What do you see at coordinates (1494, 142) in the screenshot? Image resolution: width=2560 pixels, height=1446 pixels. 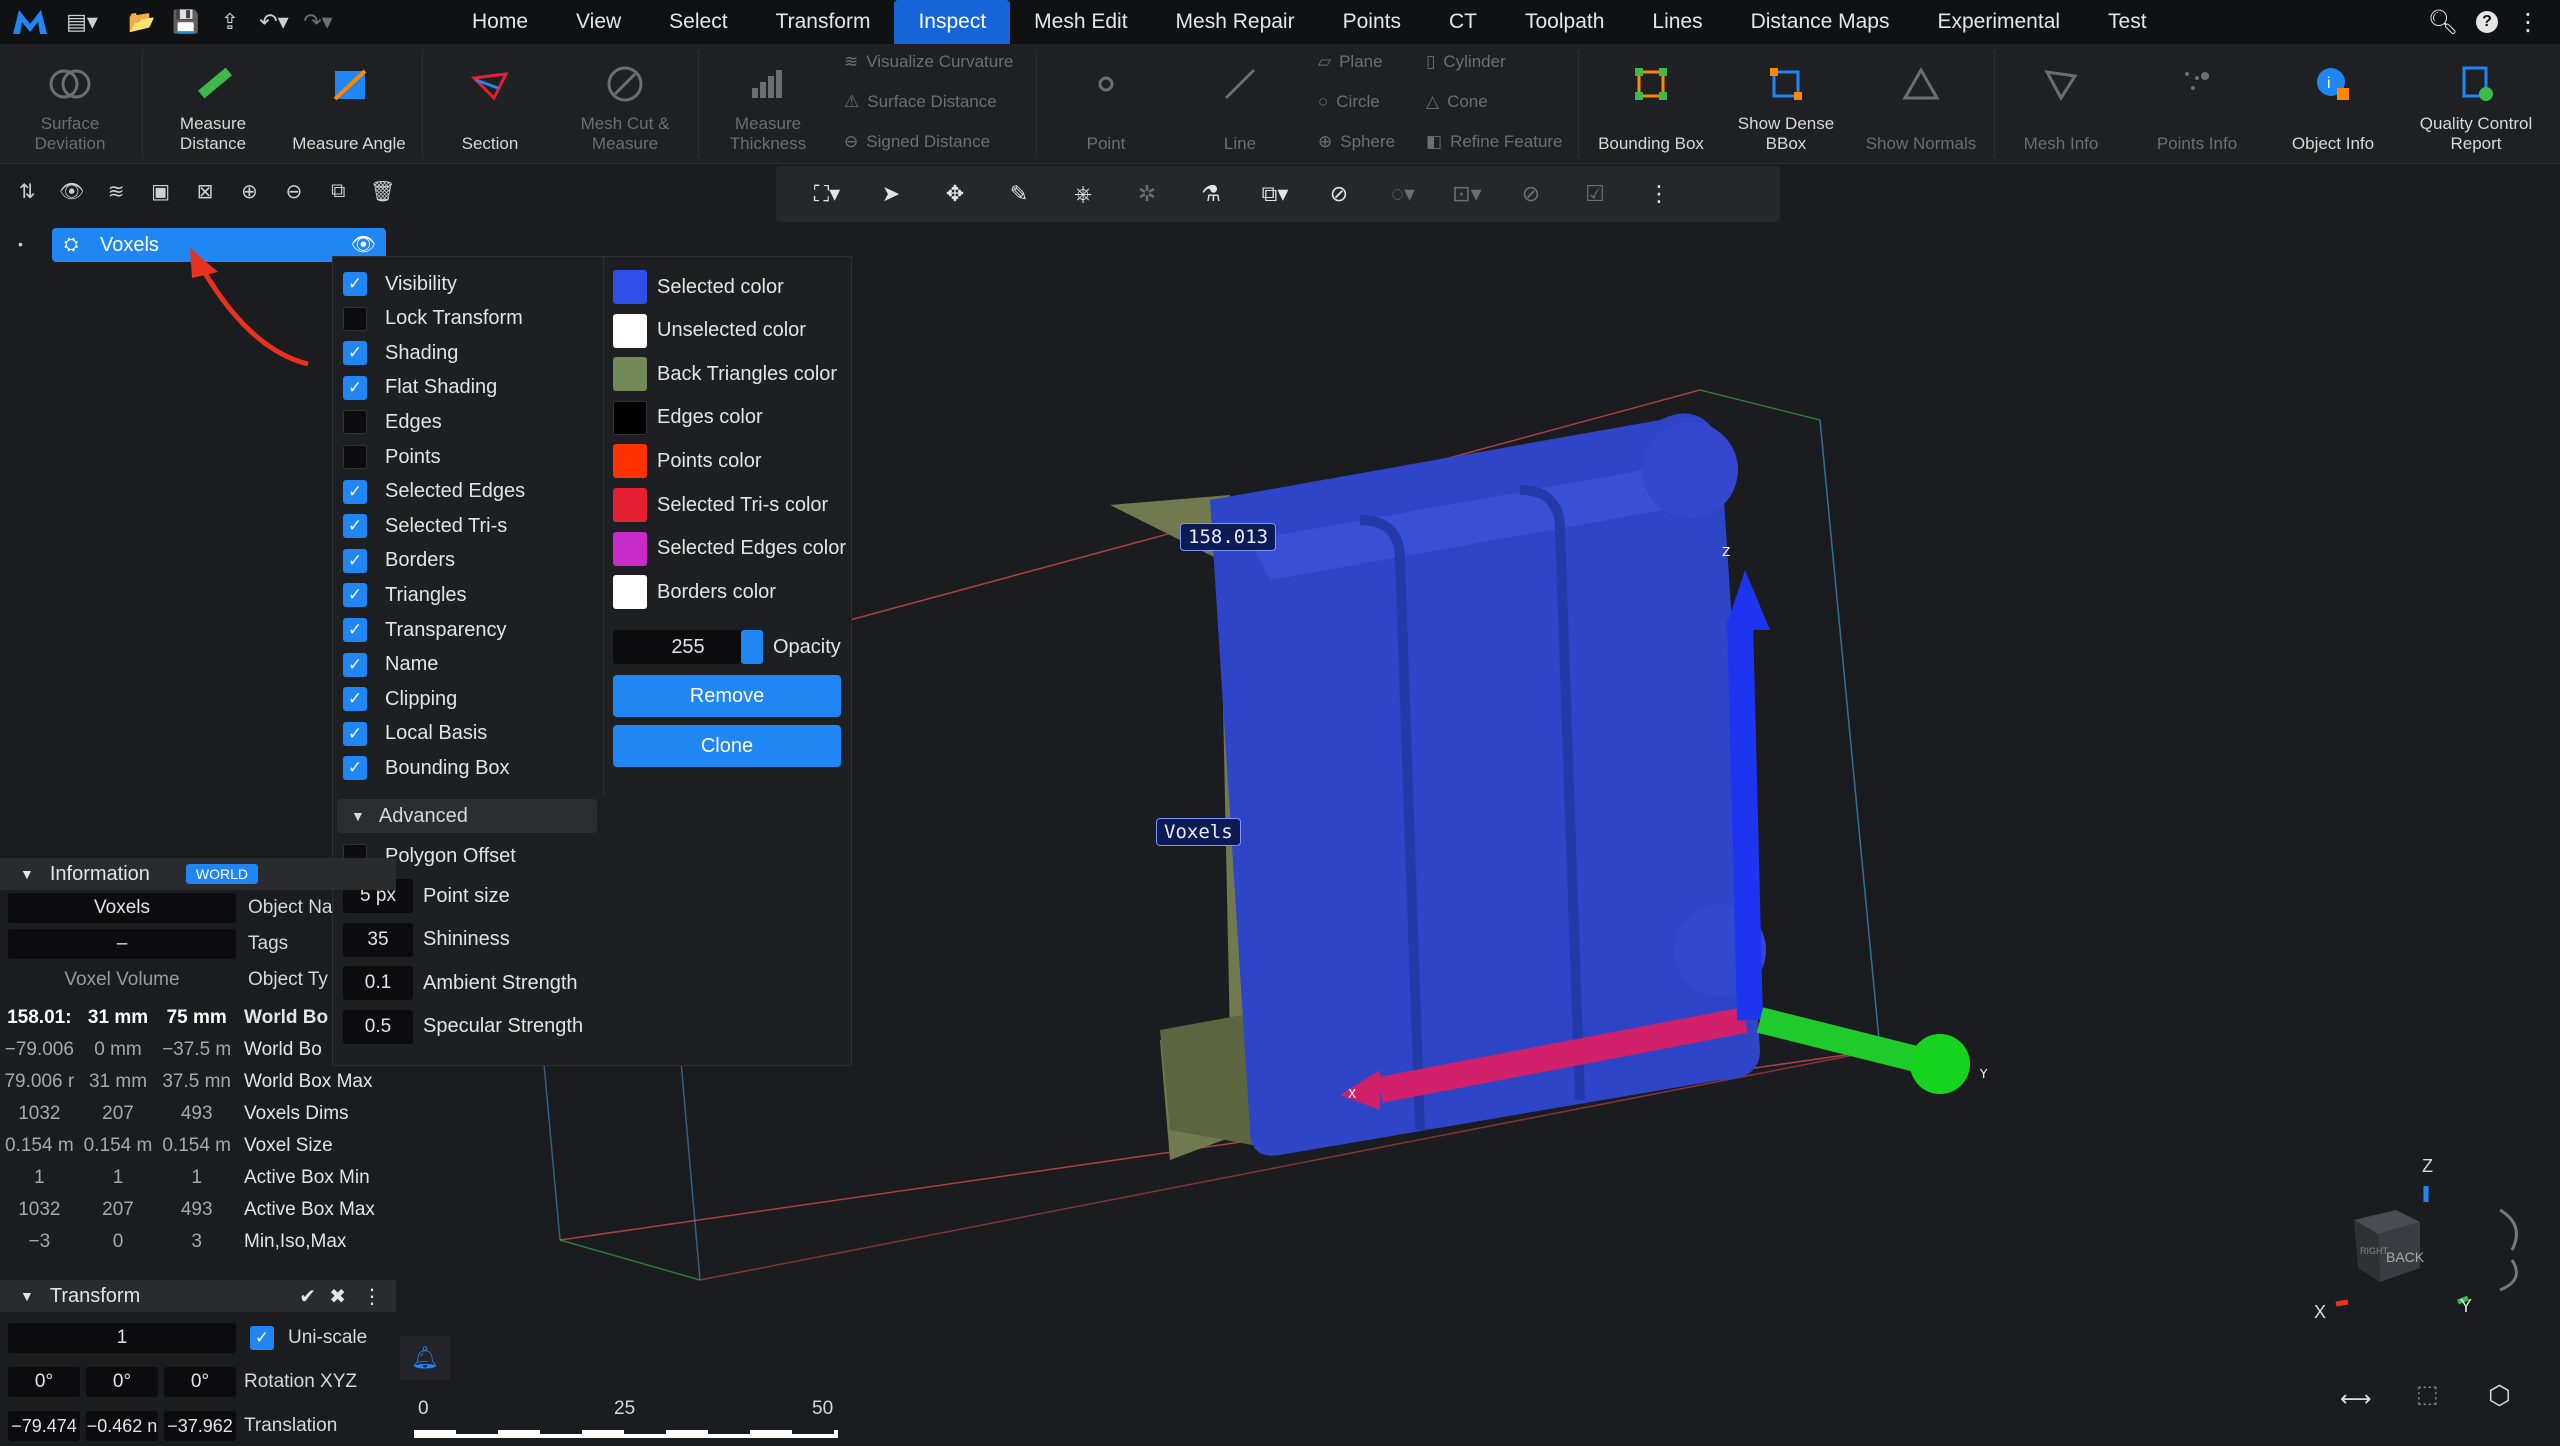 I see `refine-feature-button: ◧ Refine Feature` at bounding box center [1494, 142].